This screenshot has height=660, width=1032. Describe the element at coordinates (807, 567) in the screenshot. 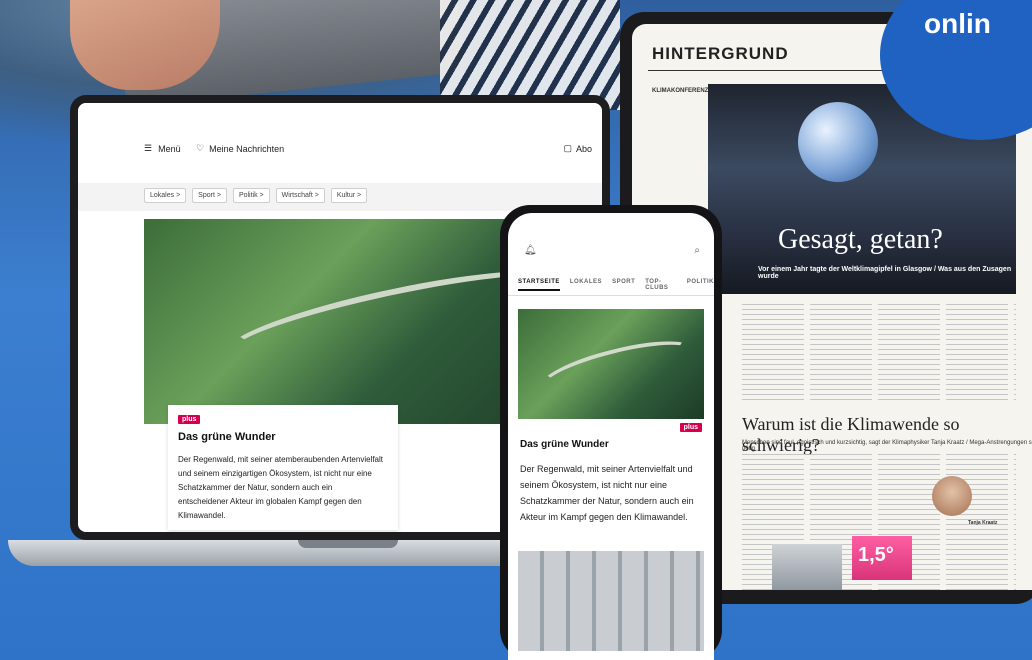

I see `epaper-building-photo` at that location.